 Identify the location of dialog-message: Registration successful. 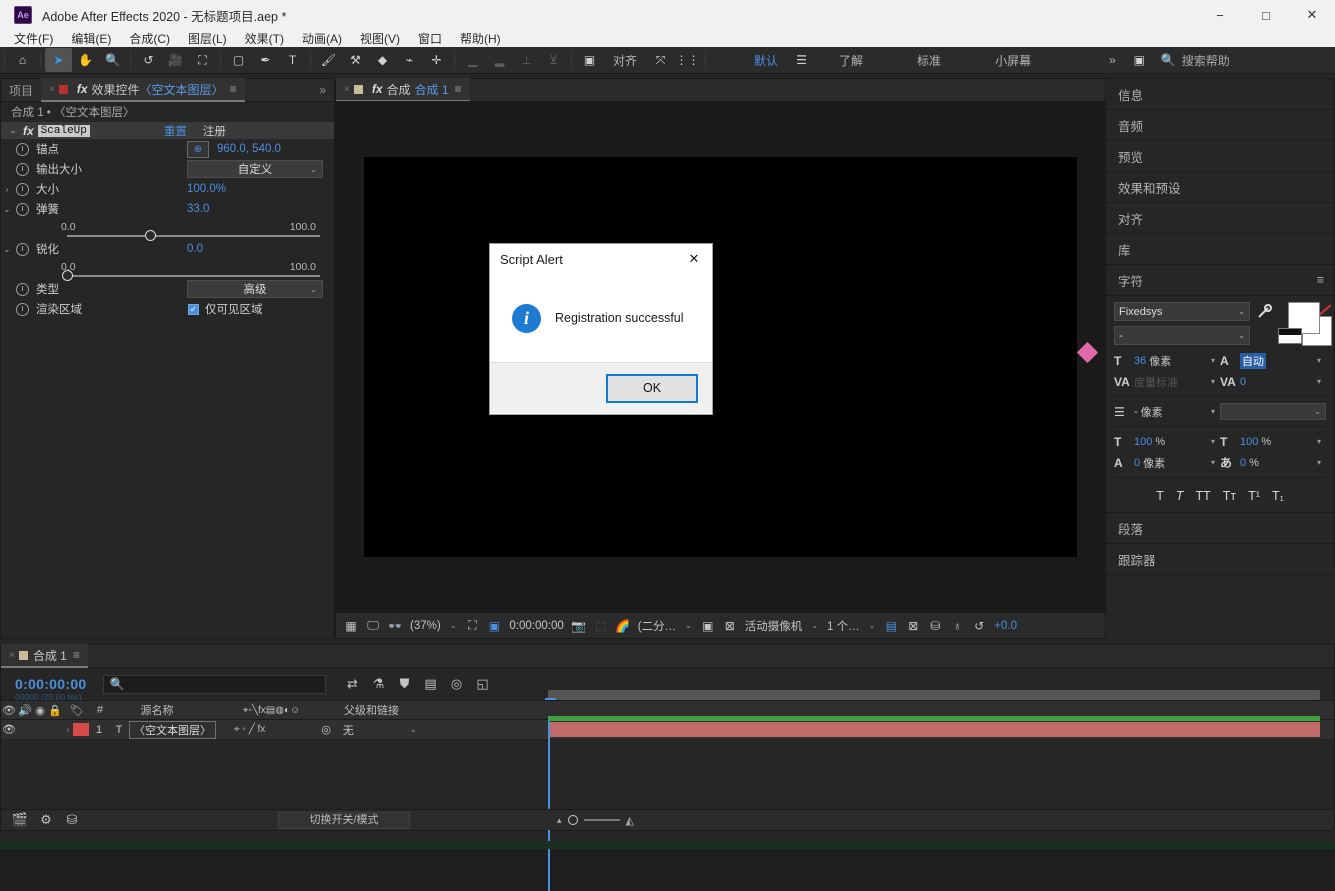
(619, 318).